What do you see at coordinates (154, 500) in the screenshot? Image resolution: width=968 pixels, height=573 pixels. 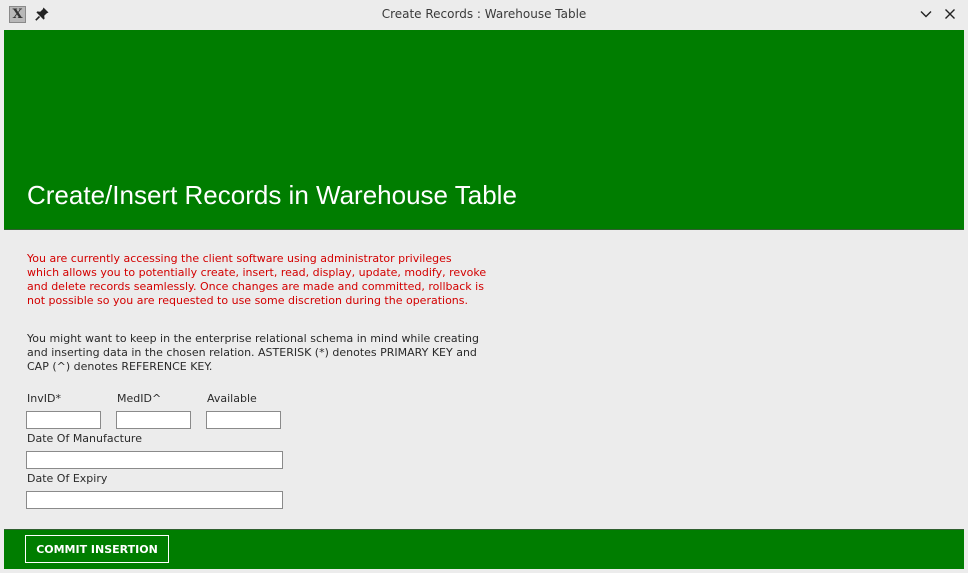 I see `date-of-expiry-input` at bounding box center [154, 500].